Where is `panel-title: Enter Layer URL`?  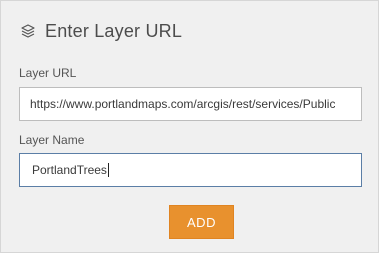 panel-title: Enter Layer URL is located at coordinates (114, 30).